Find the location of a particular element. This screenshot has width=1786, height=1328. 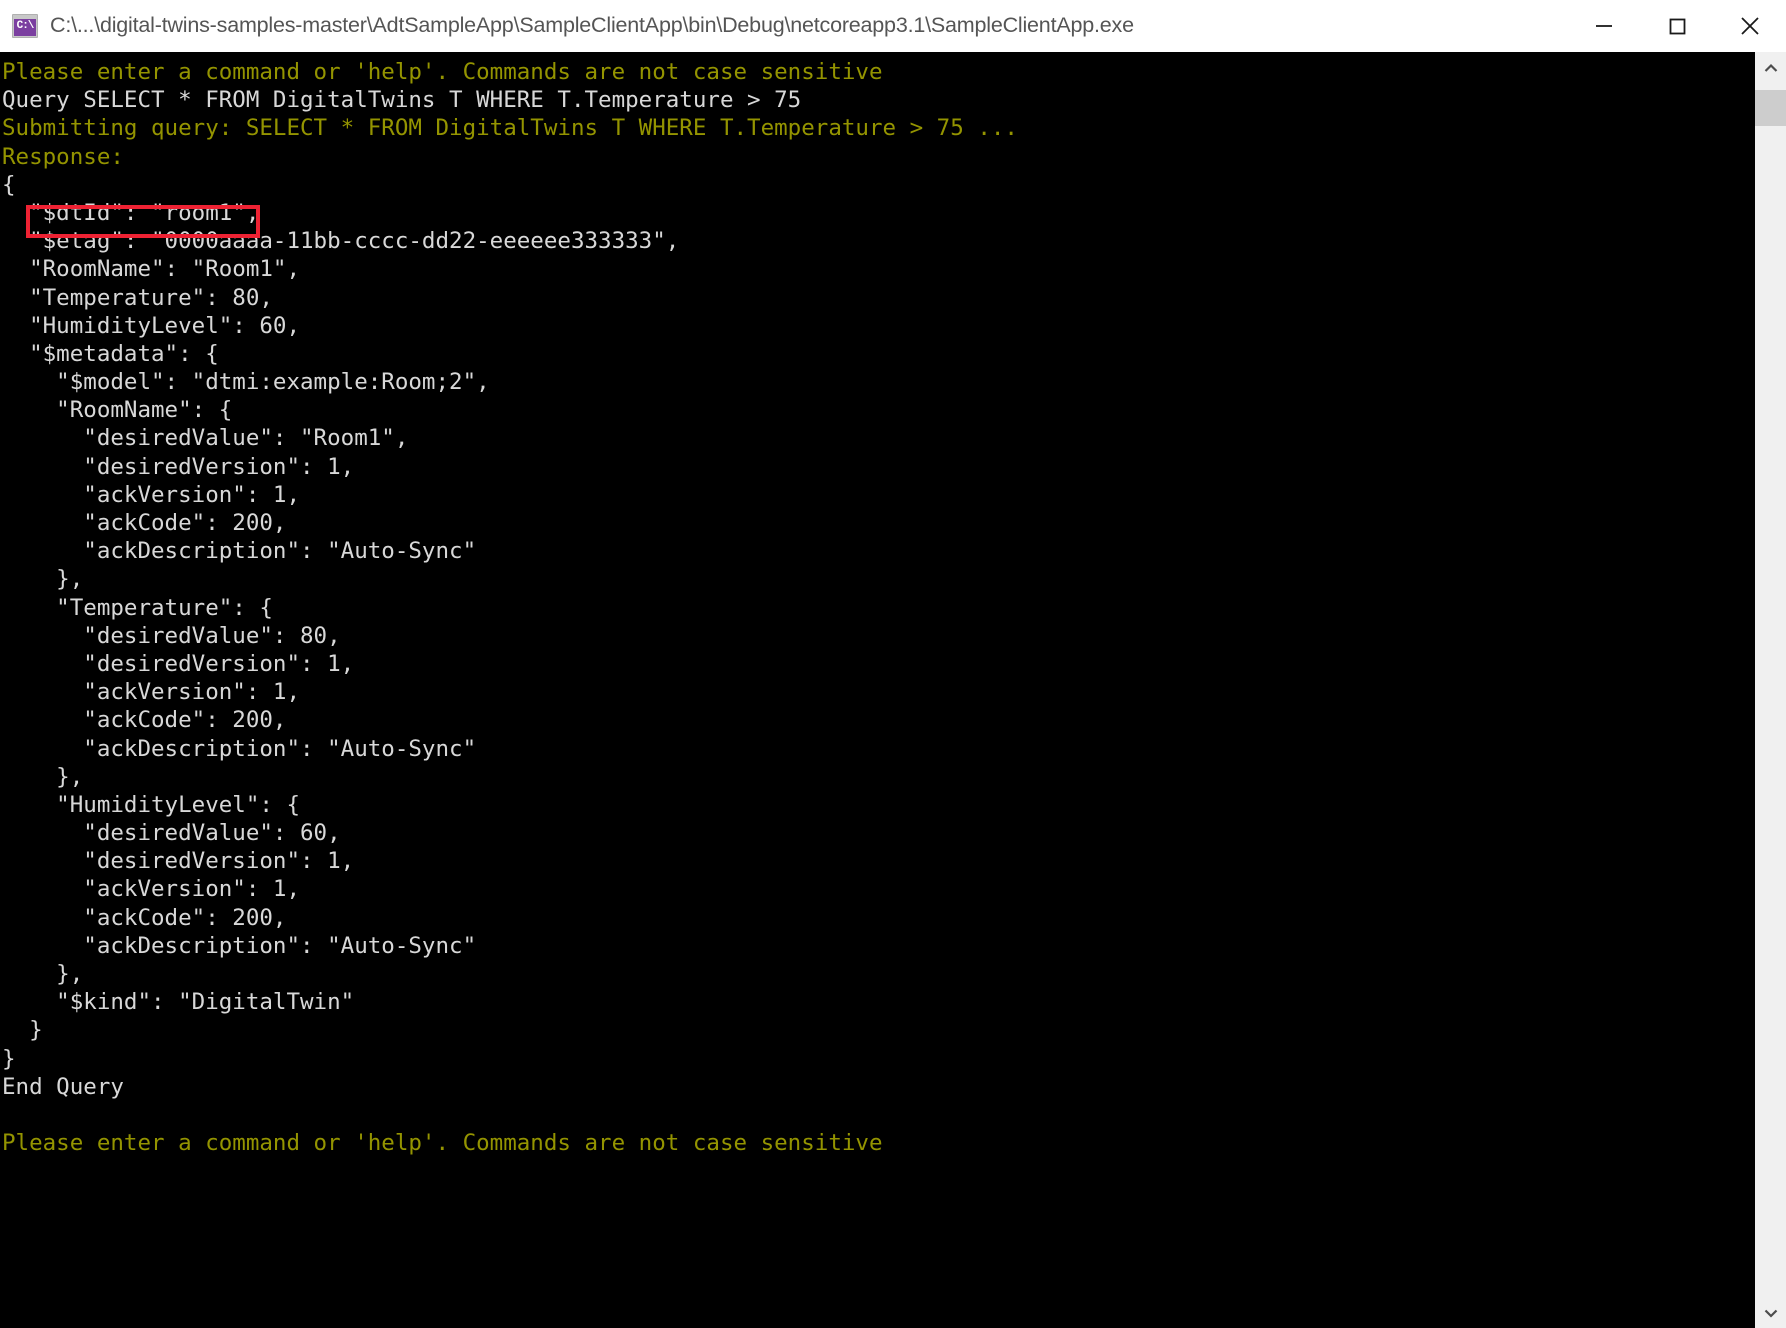

console-line: "desiredValue": "Room1", is located at coordinates (205, 438).